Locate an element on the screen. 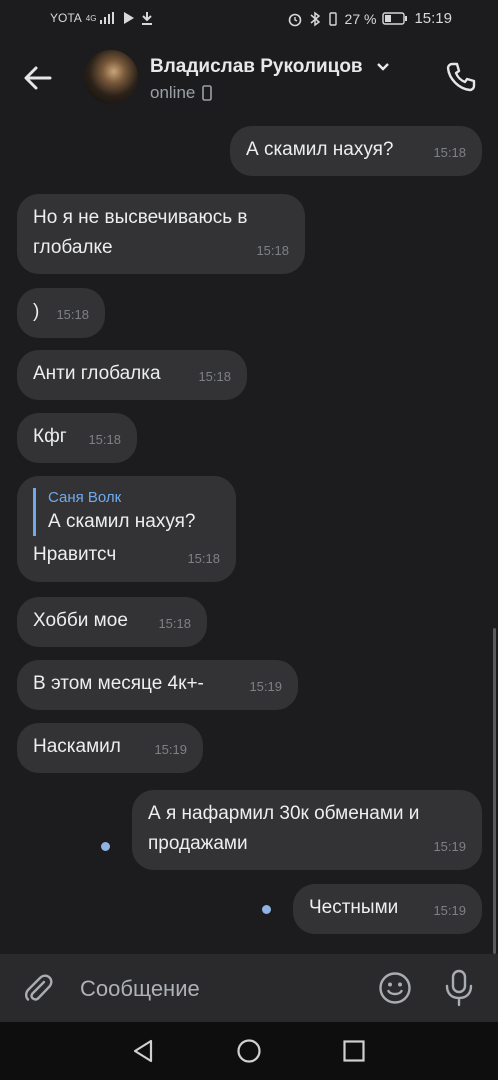 This screenshot has width=498, height=1080. contact-status-row: online is located at coordinates (181, 93).